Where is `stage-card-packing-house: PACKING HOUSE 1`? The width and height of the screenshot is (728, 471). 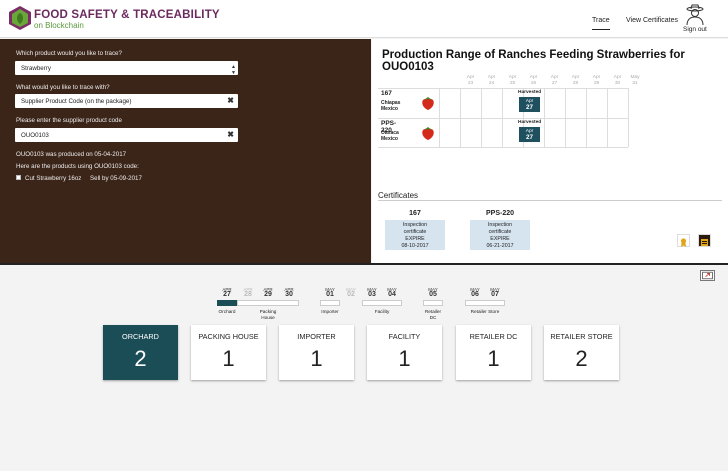
stage-card-packing-house: PACKING HOUSE 1 is located at coordinates (228, 352).